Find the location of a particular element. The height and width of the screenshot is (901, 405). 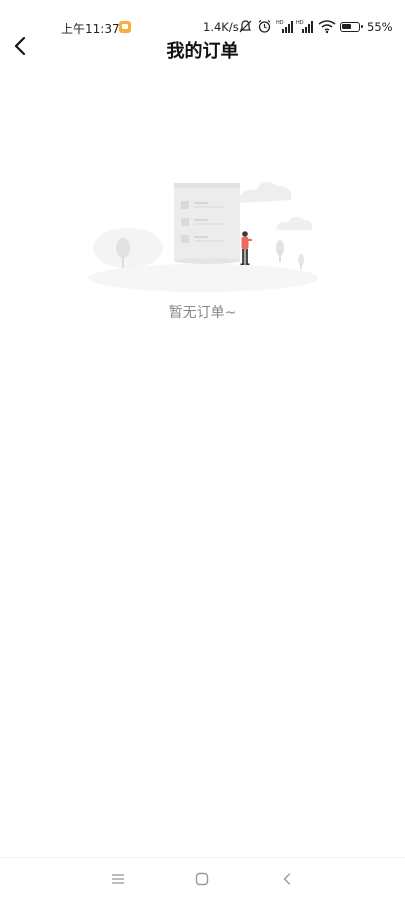

system-nav-bar is located at coordinates (202, 879).